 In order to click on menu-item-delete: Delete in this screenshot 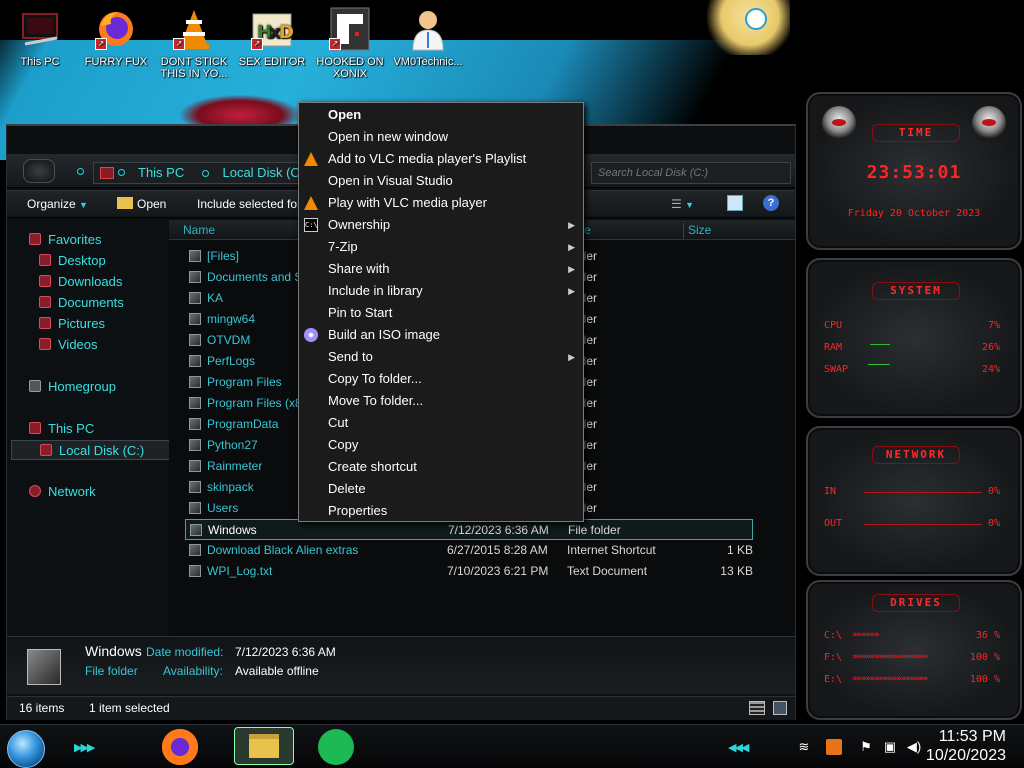, I will do `click(441, 489)`.